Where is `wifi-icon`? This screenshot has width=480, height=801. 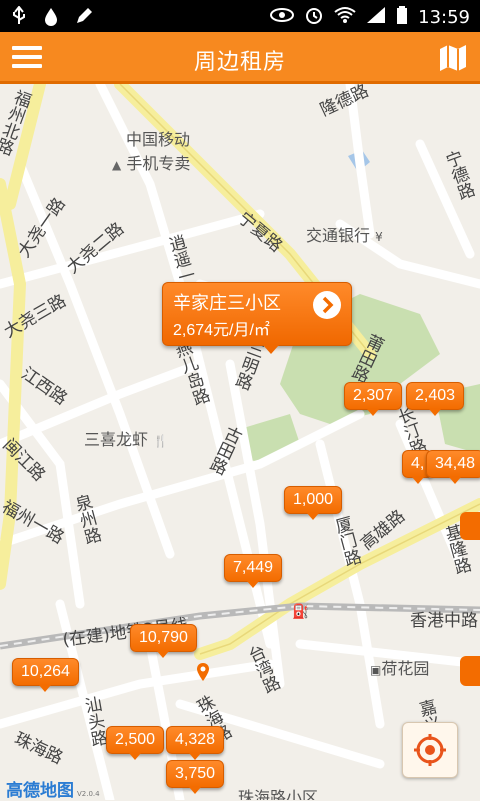 wifi-icon is located at coordinates (345, 17).